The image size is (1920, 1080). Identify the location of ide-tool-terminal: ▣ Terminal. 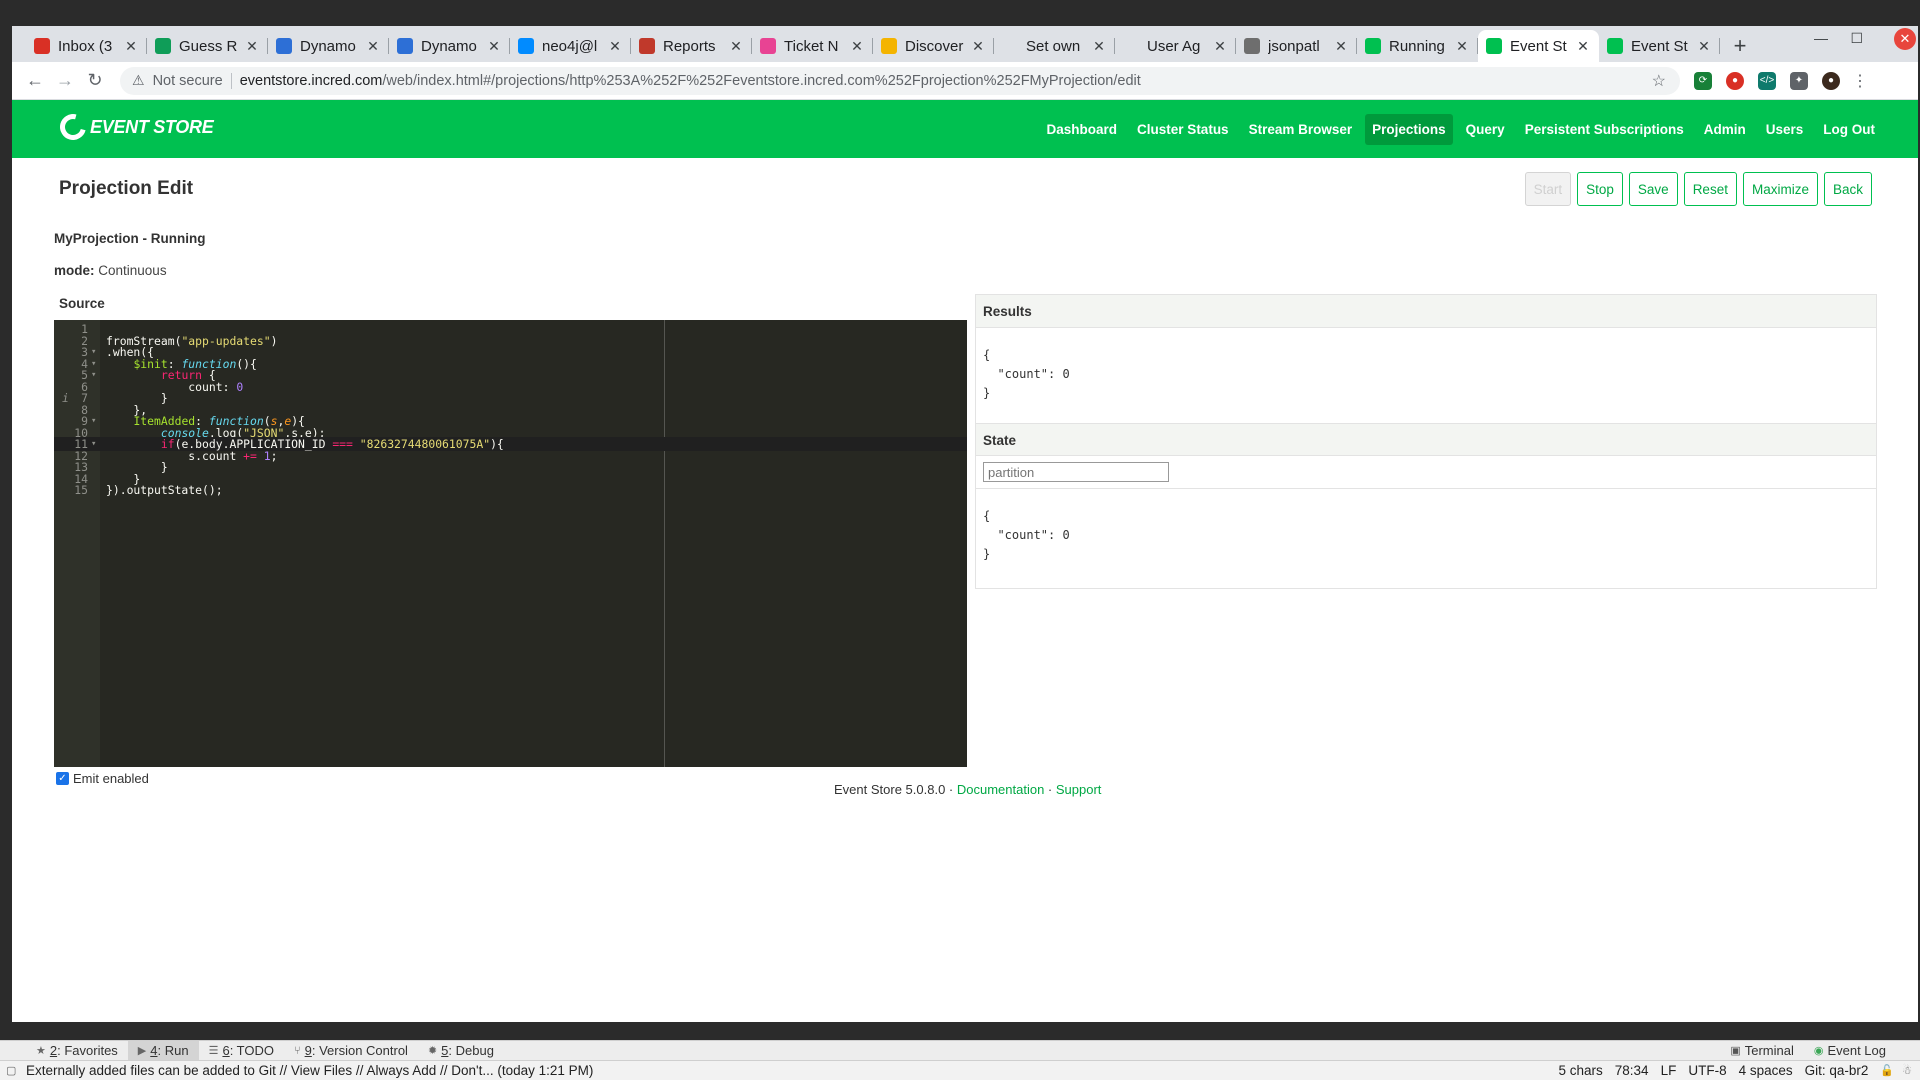
(1762, 1050).